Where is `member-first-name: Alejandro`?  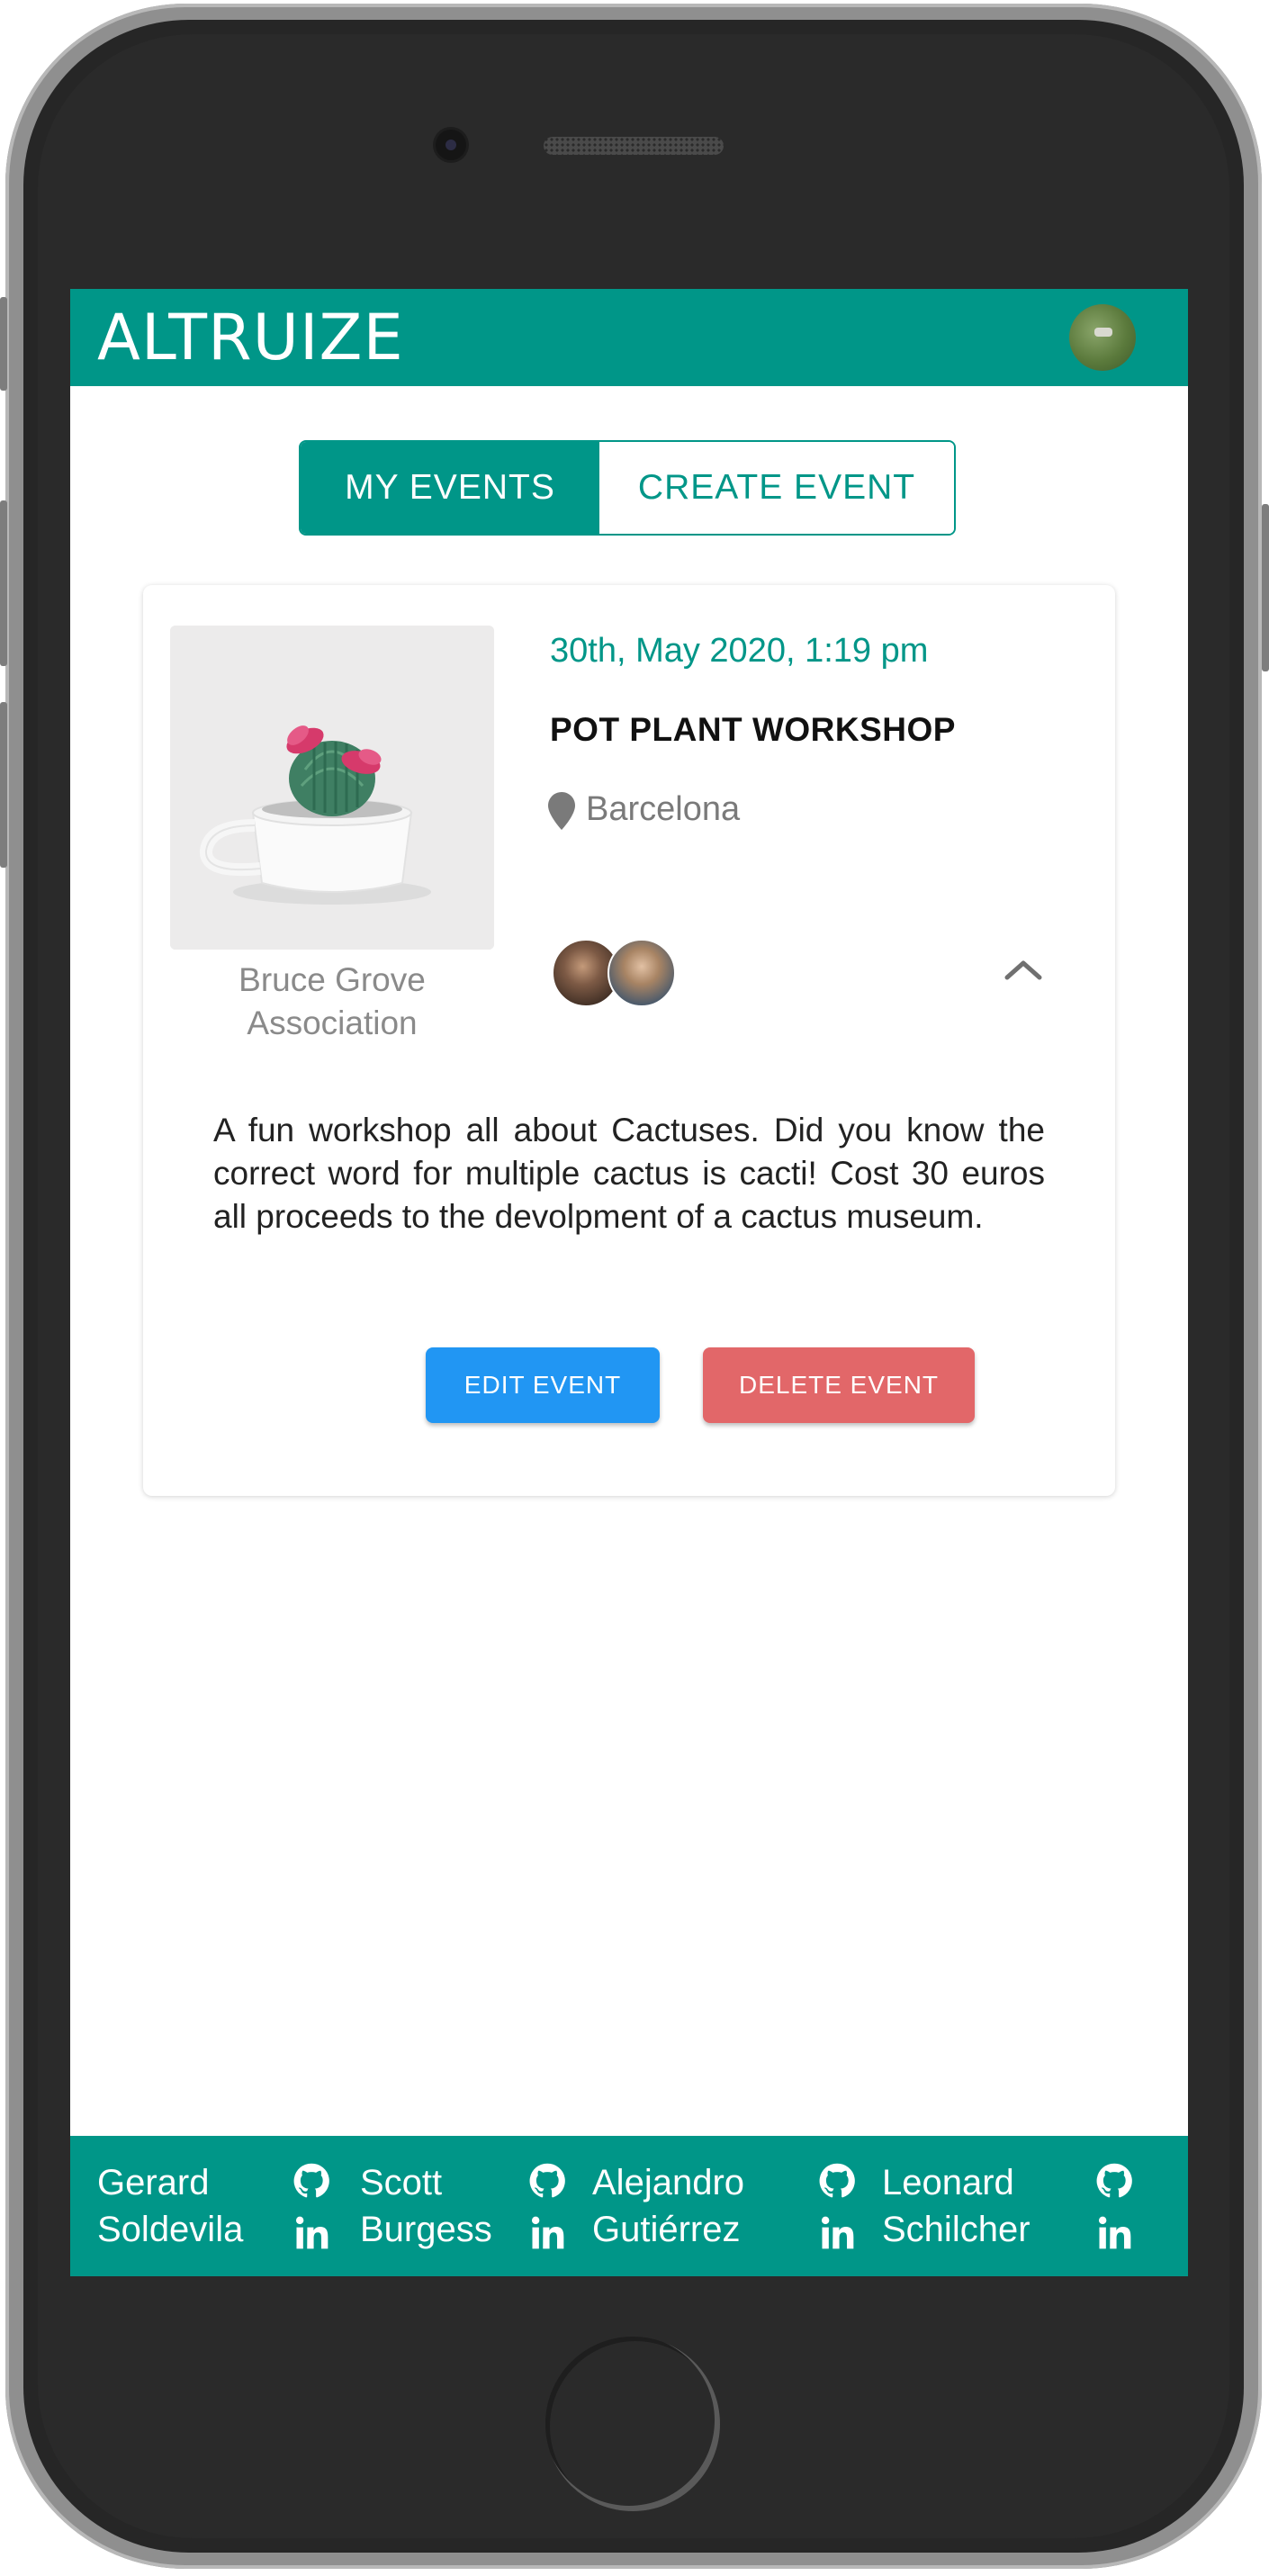
member-first-name: Alejandro is located at coordinates (669, 2182).